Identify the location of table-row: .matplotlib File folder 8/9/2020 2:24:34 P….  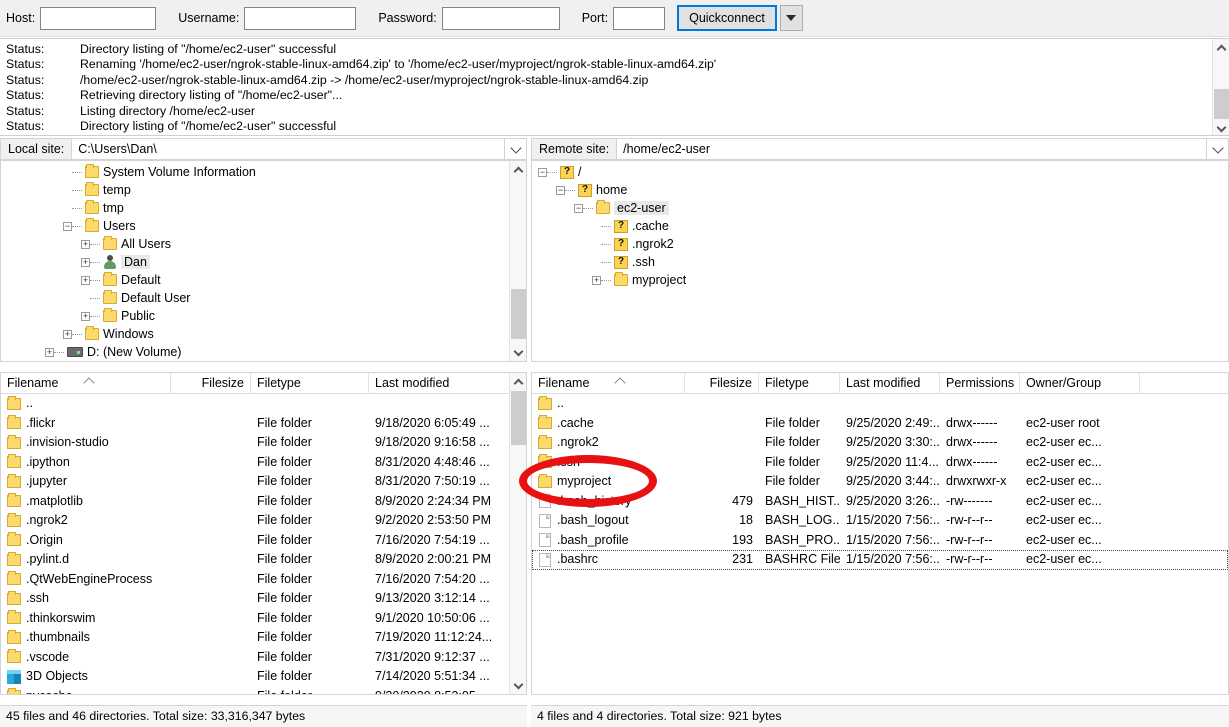
(255, 502).